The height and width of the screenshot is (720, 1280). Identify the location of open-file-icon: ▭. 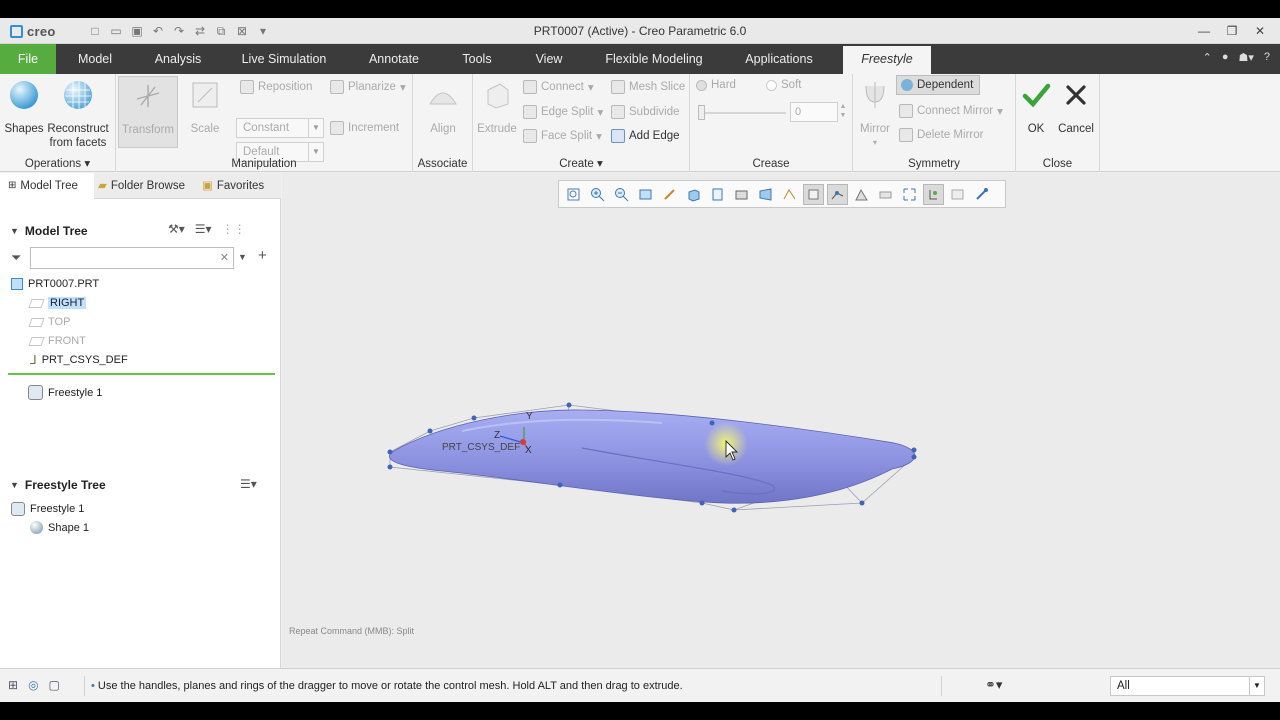
(116, 31).